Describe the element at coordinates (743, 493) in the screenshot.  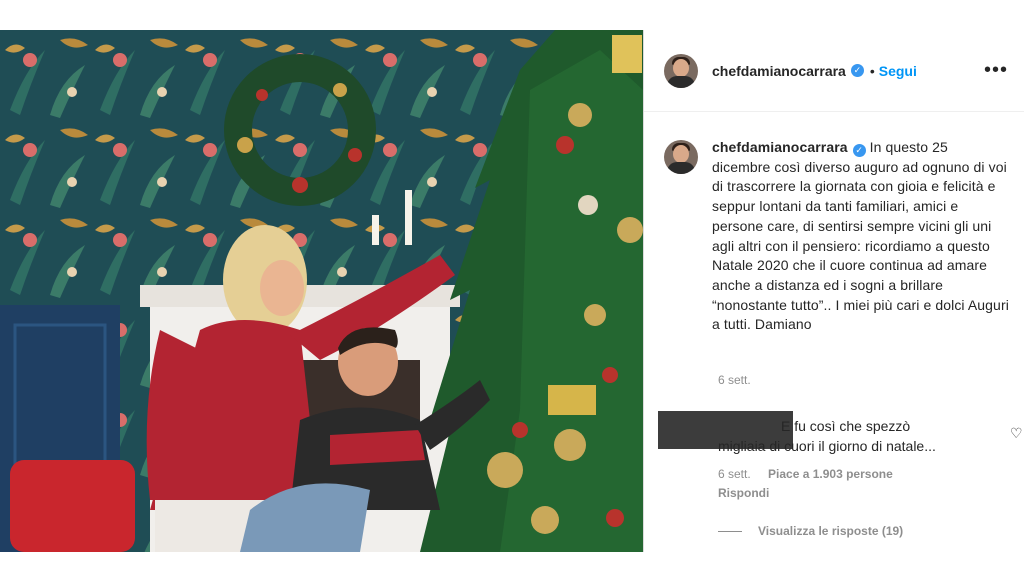
I see `reply-button: Rispondi` at that location.